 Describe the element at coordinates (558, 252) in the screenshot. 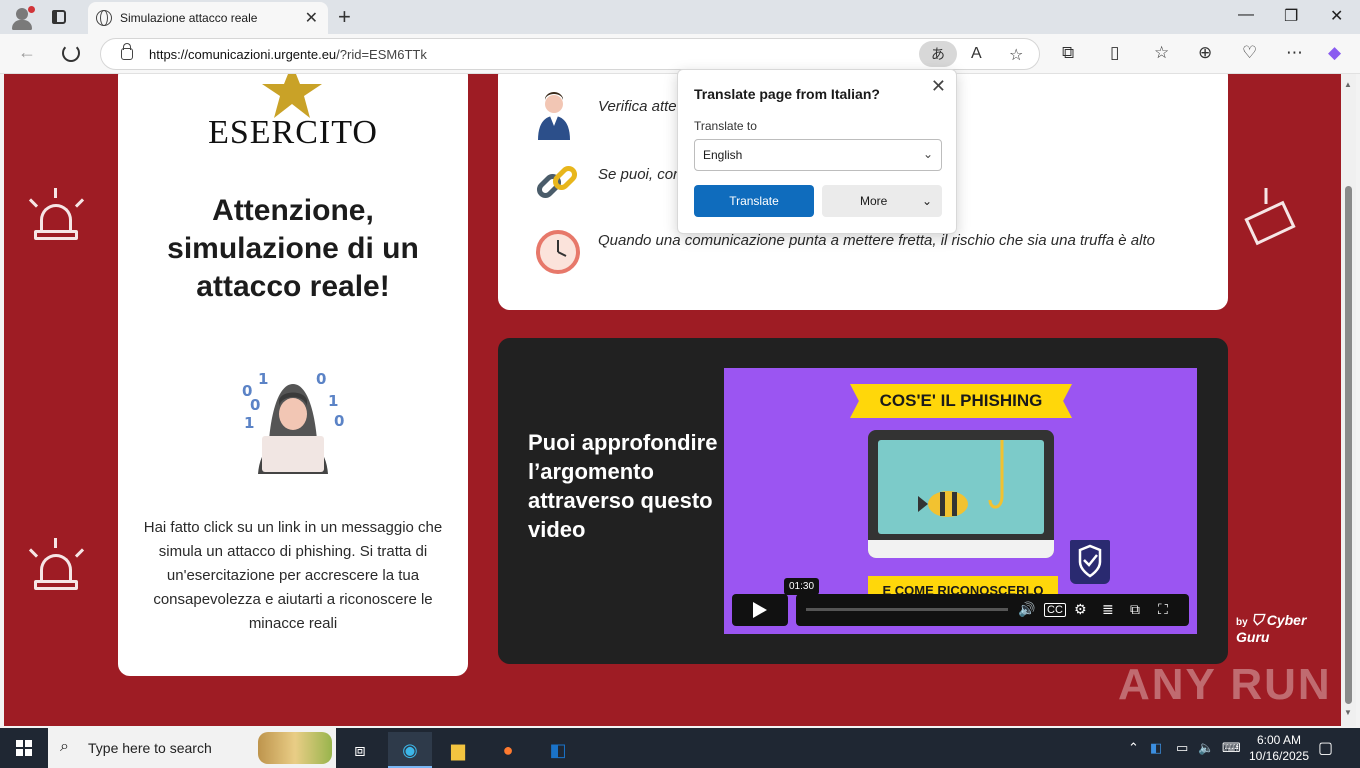

I see `clock-icon` at that location.